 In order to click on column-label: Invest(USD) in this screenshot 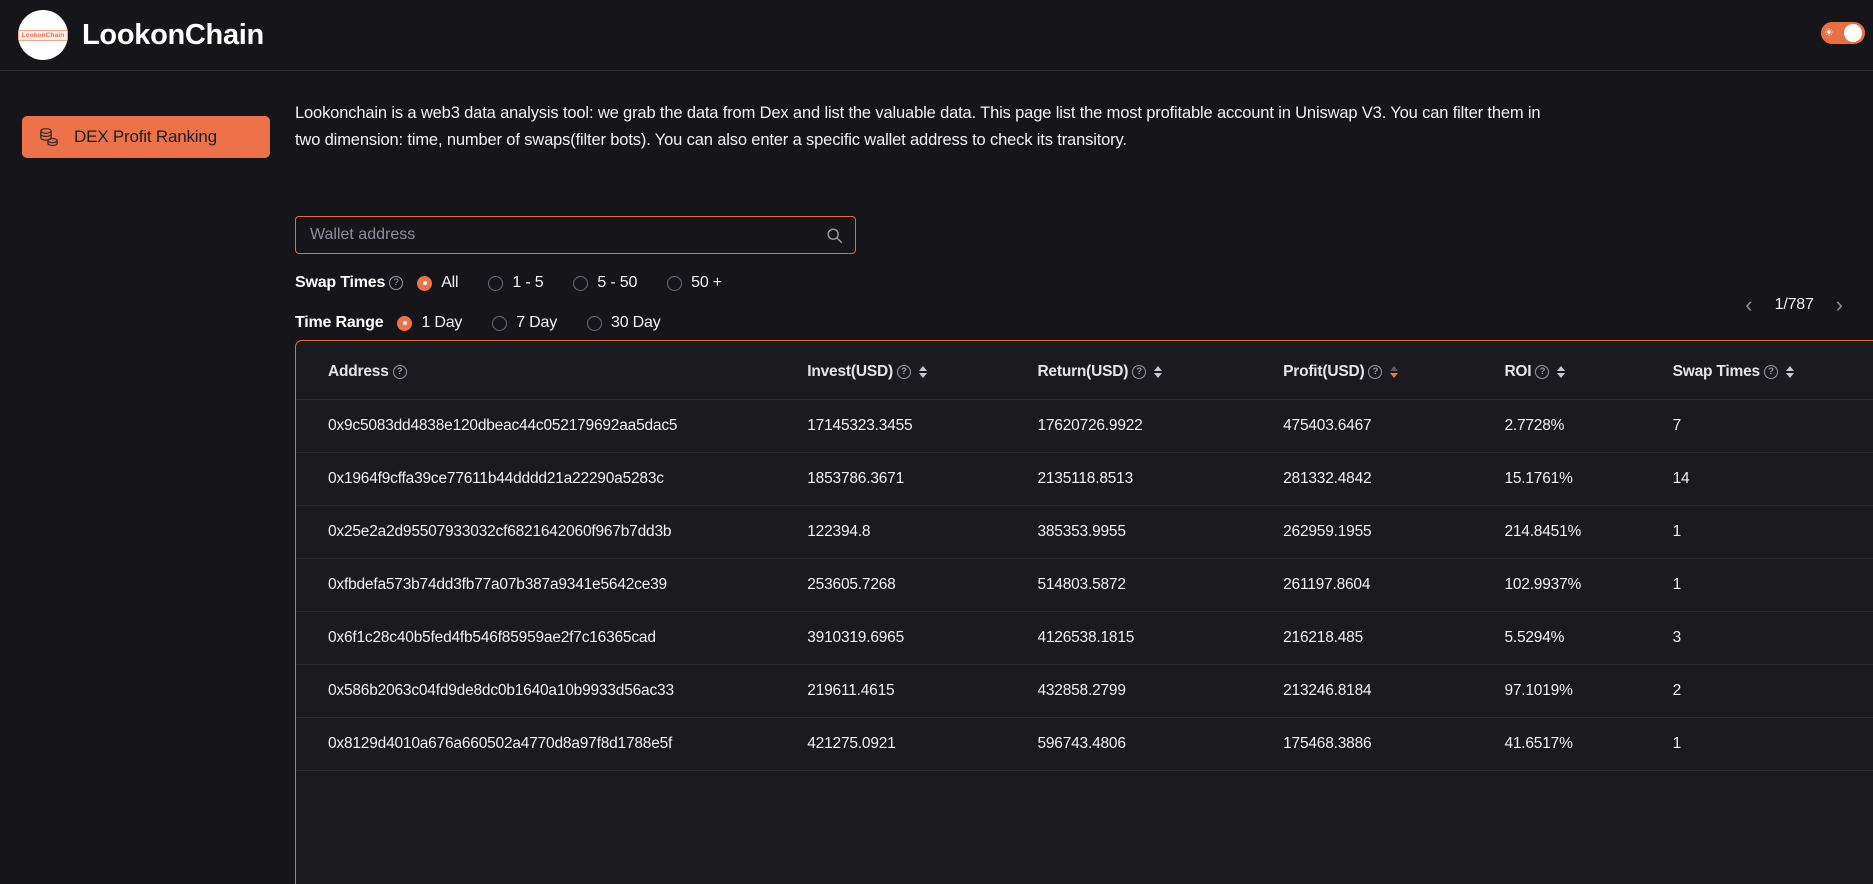, I will do `click(850, 371)`.